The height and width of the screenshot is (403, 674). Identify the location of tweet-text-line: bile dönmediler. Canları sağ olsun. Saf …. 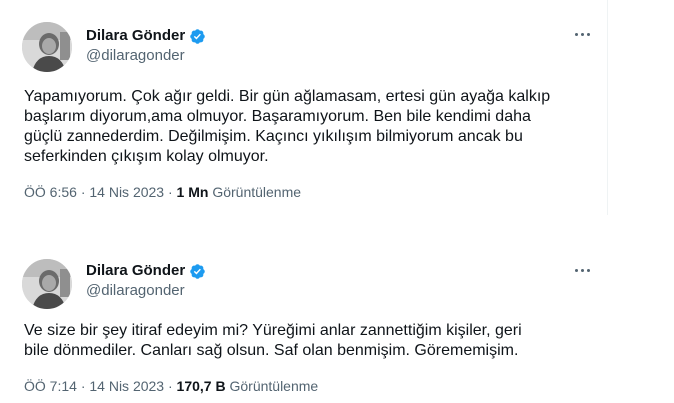
(271, 350).